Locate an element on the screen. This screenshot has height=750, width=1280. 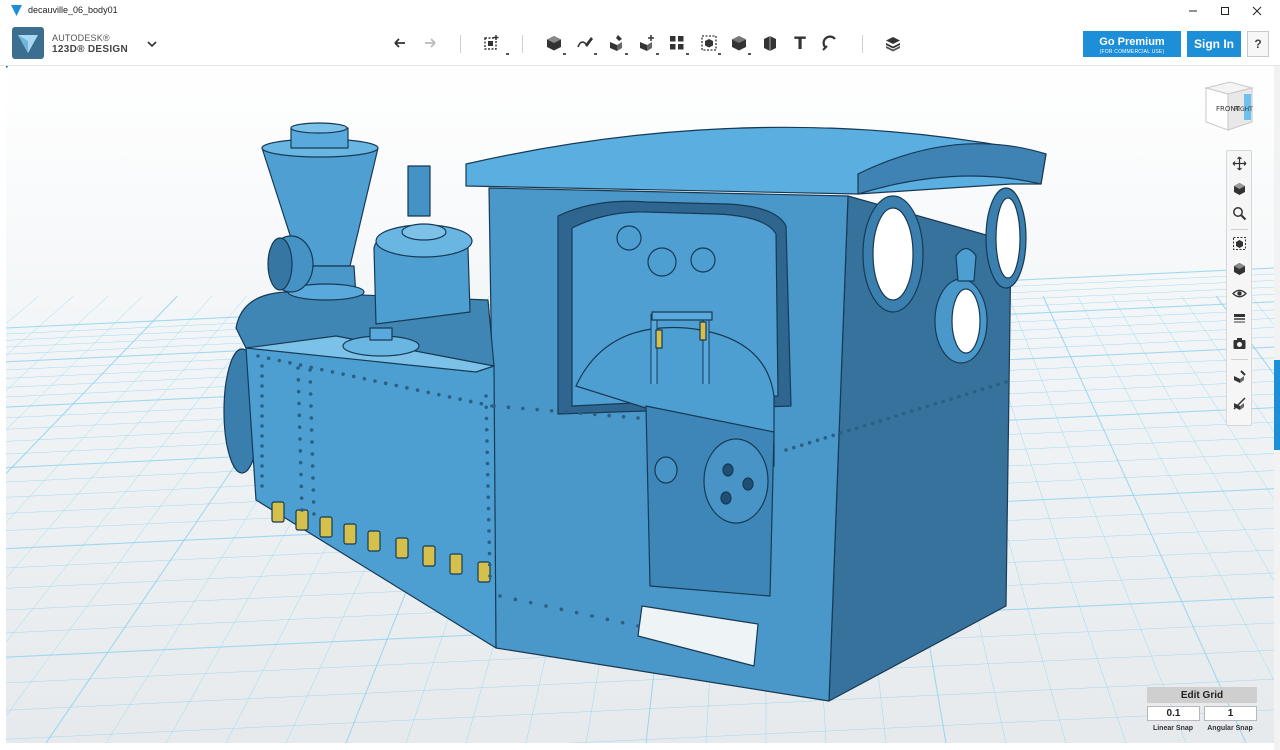
app-logo: AUTODESK® 123D® DESIGN is located at coordinates (87, 44).